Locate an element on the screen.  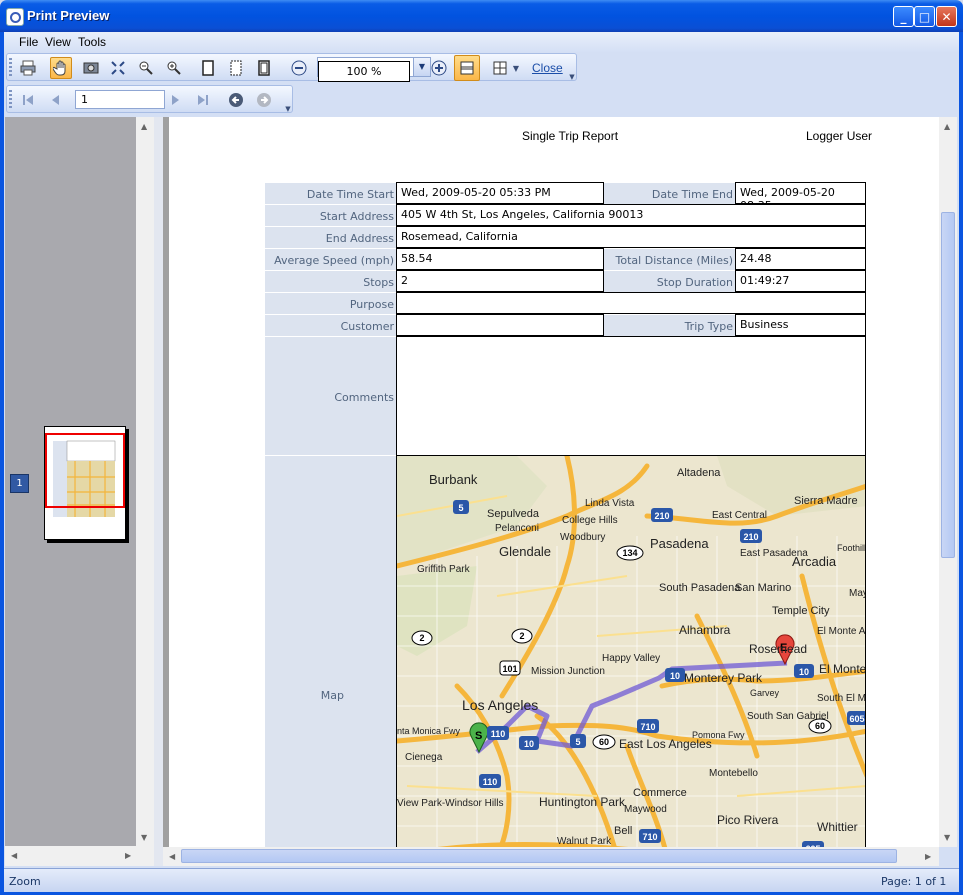
value-customer is located at coordinates (500, 325).